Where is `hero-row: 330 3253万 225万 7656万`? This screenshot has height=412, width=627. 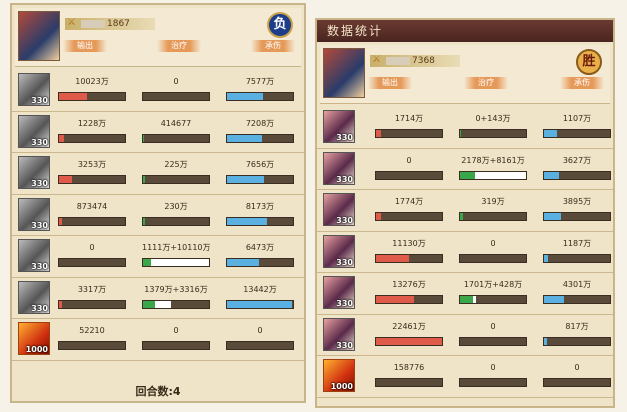 hero-row: 330 3253万 225万 7656万 is located at coordinates (158, 174).